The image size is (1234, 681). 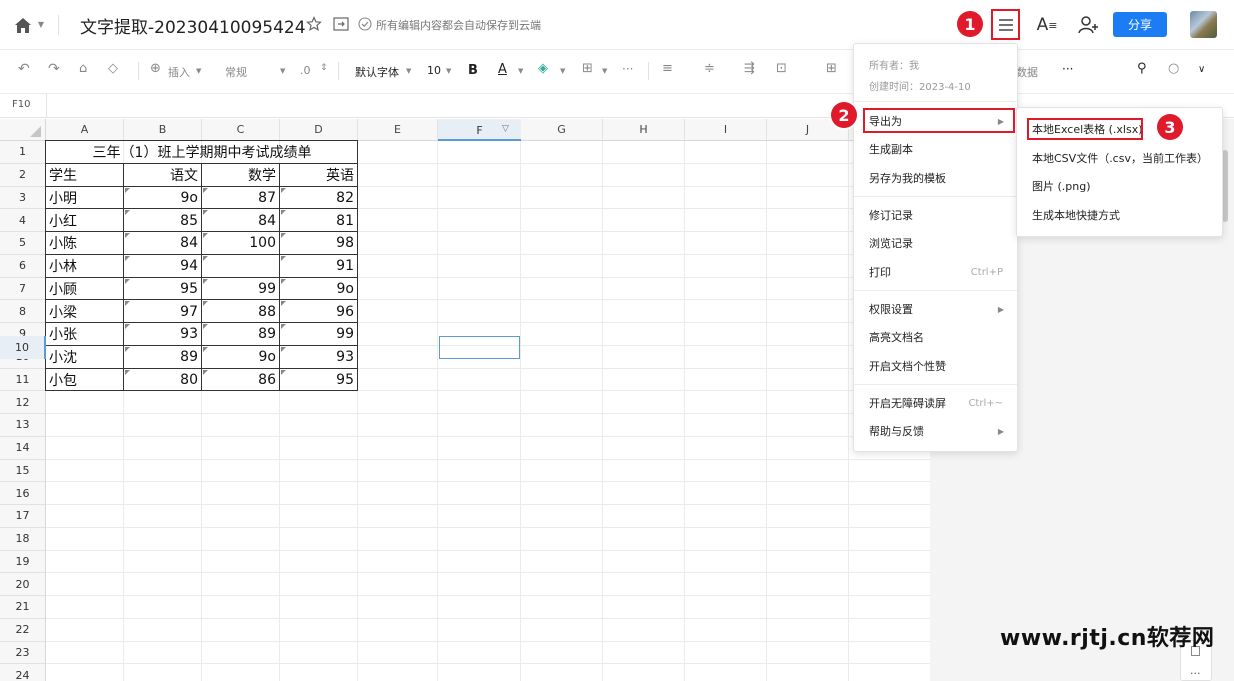 I want to click on row-header: 18, so click(x=23, y=539).